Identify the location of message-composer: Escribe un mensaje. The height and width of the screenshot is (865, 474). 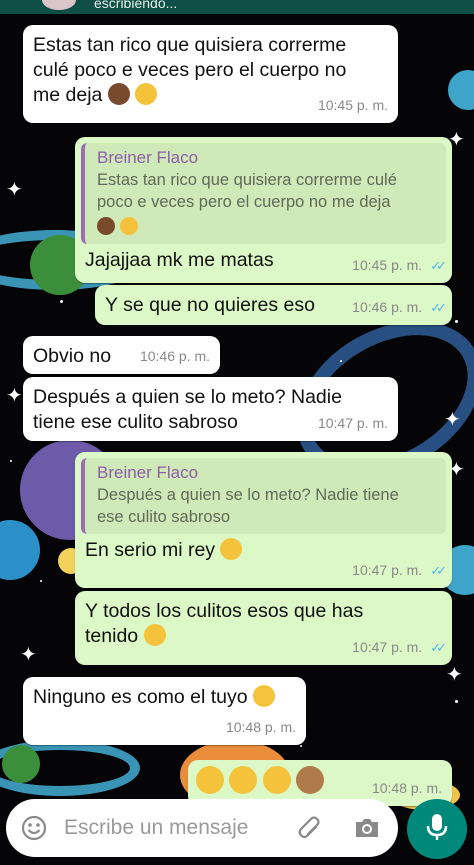
(202, 828).